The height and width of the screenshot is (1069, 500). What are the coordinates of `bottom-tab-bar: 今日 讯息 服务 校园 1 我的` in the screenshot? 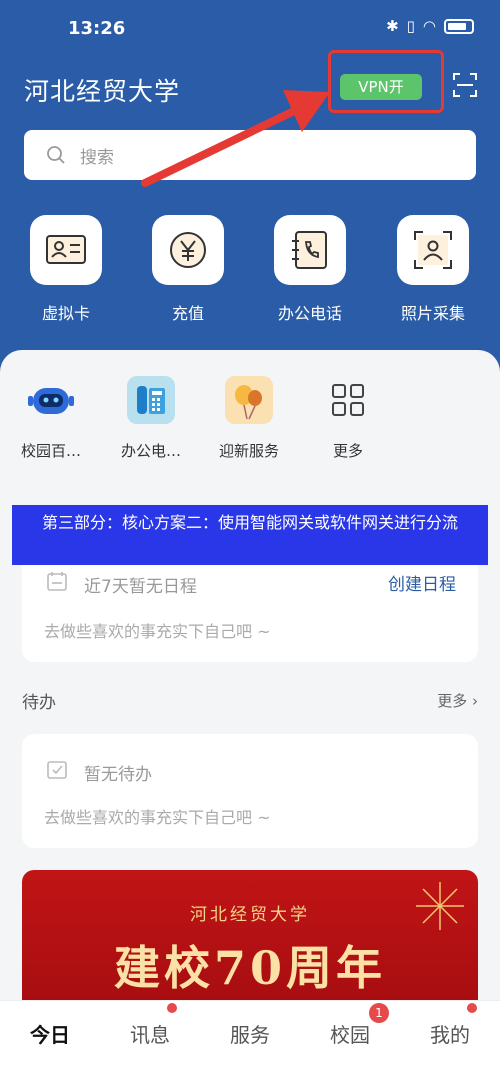 It's located at (250, 1034).